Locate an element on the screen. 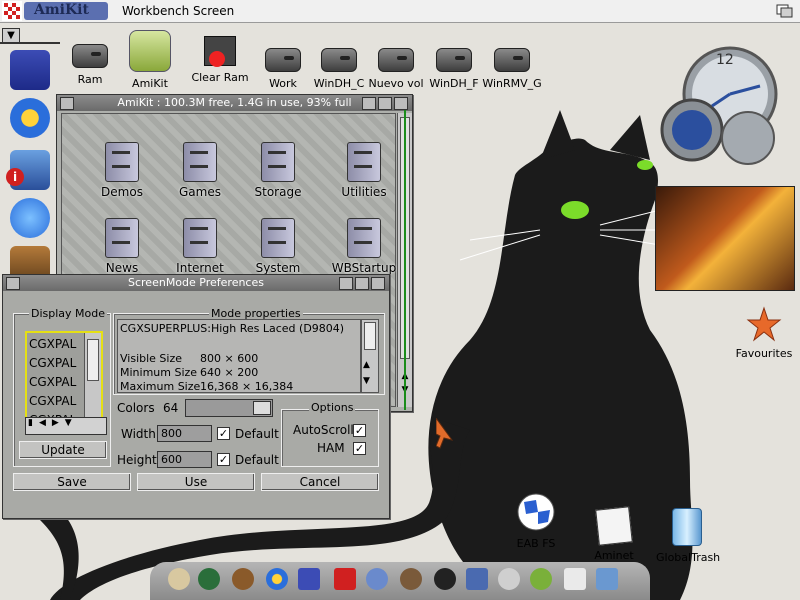 Image resolution: width=800 pixels, height=600 pixels. arcade-machine-icon is located at coordinates (30, 70).